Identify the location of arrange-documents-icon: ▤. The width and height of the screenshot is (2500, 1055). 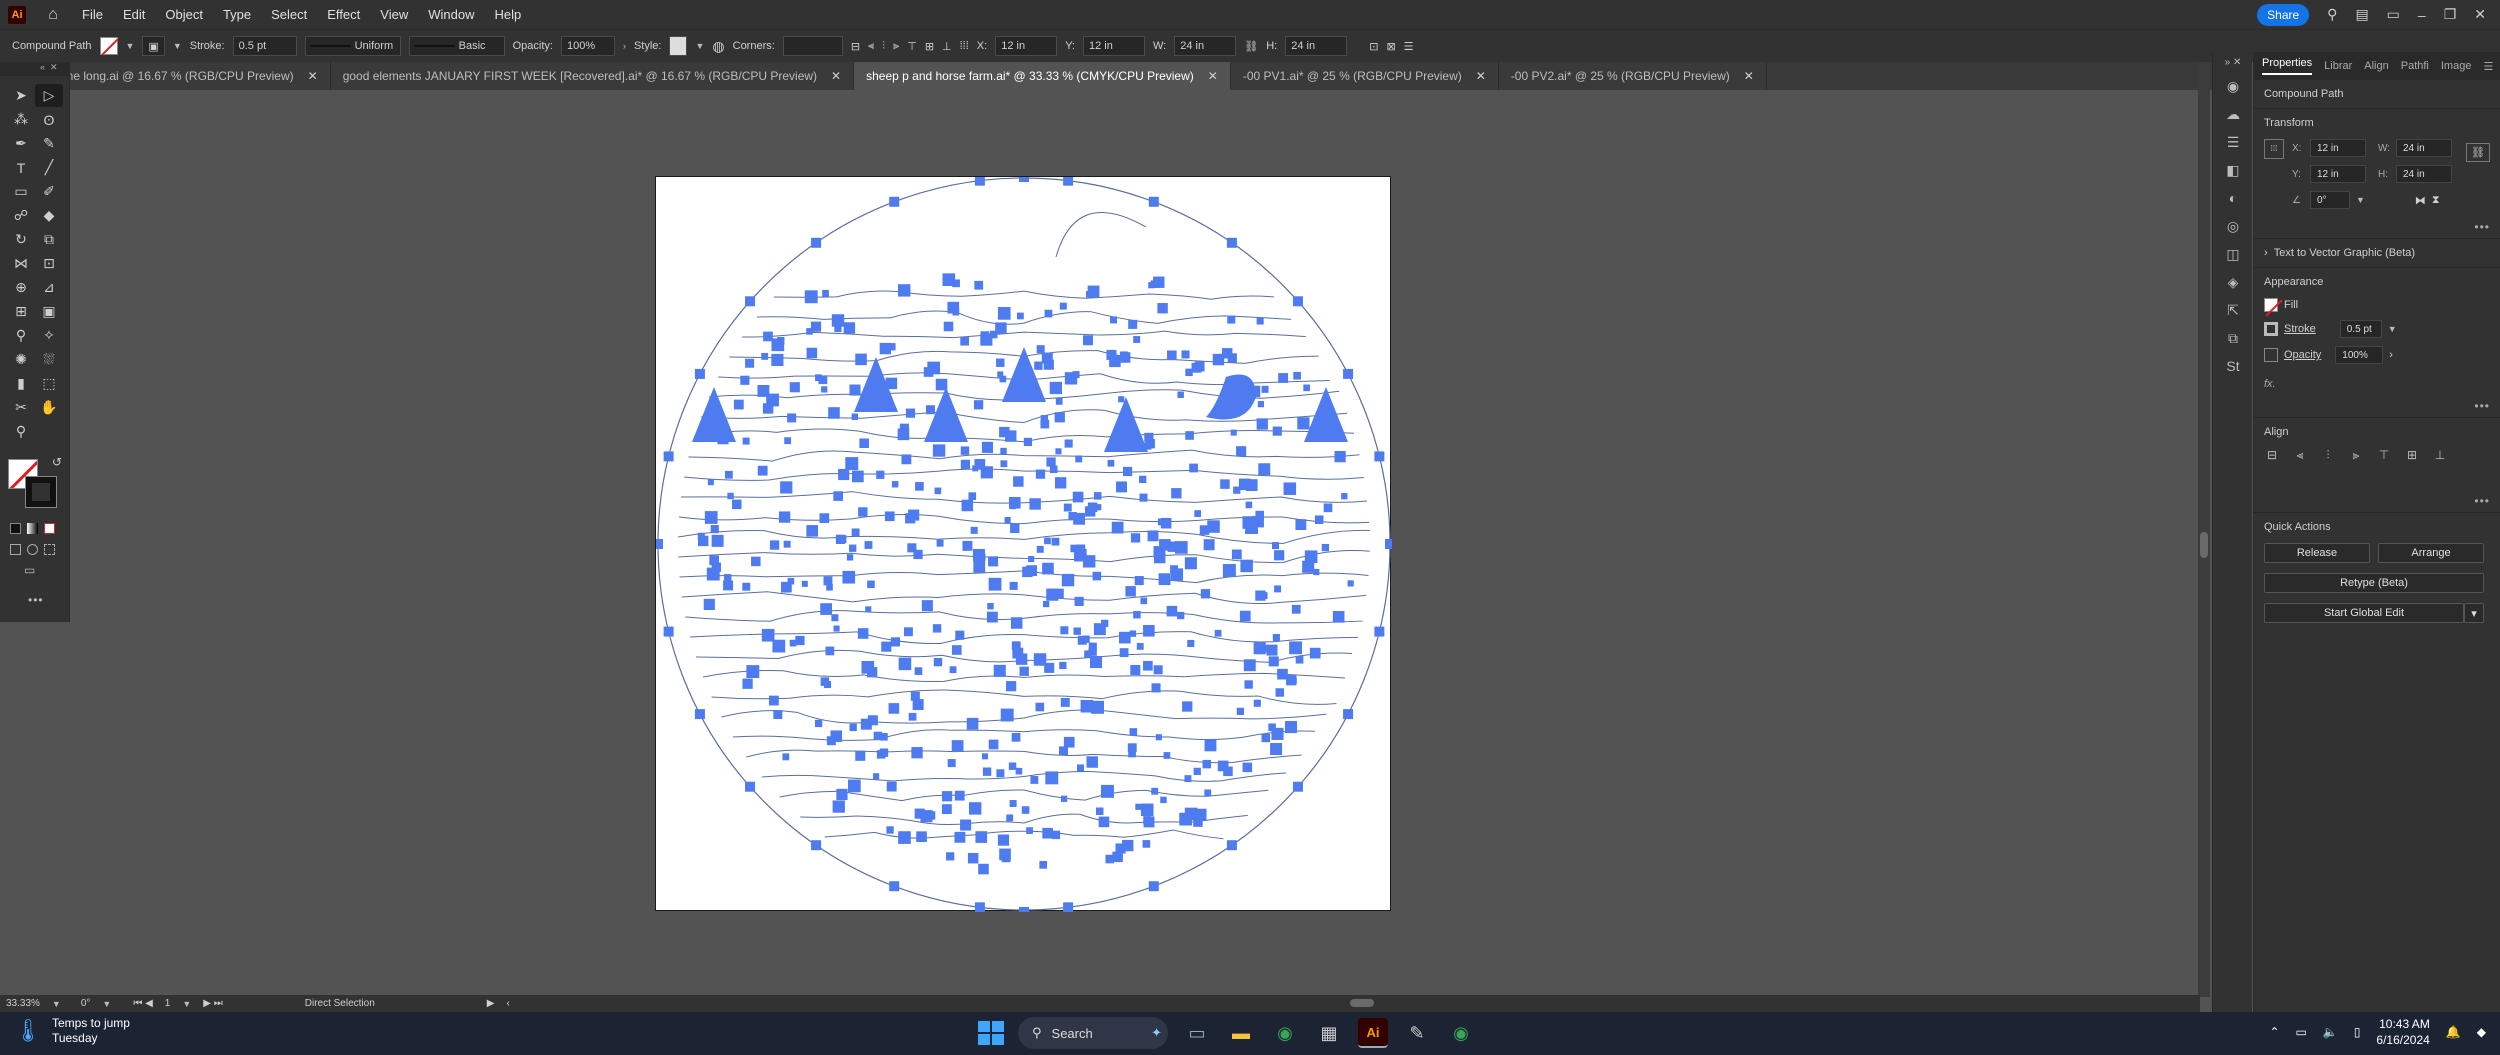
(2361, 14).